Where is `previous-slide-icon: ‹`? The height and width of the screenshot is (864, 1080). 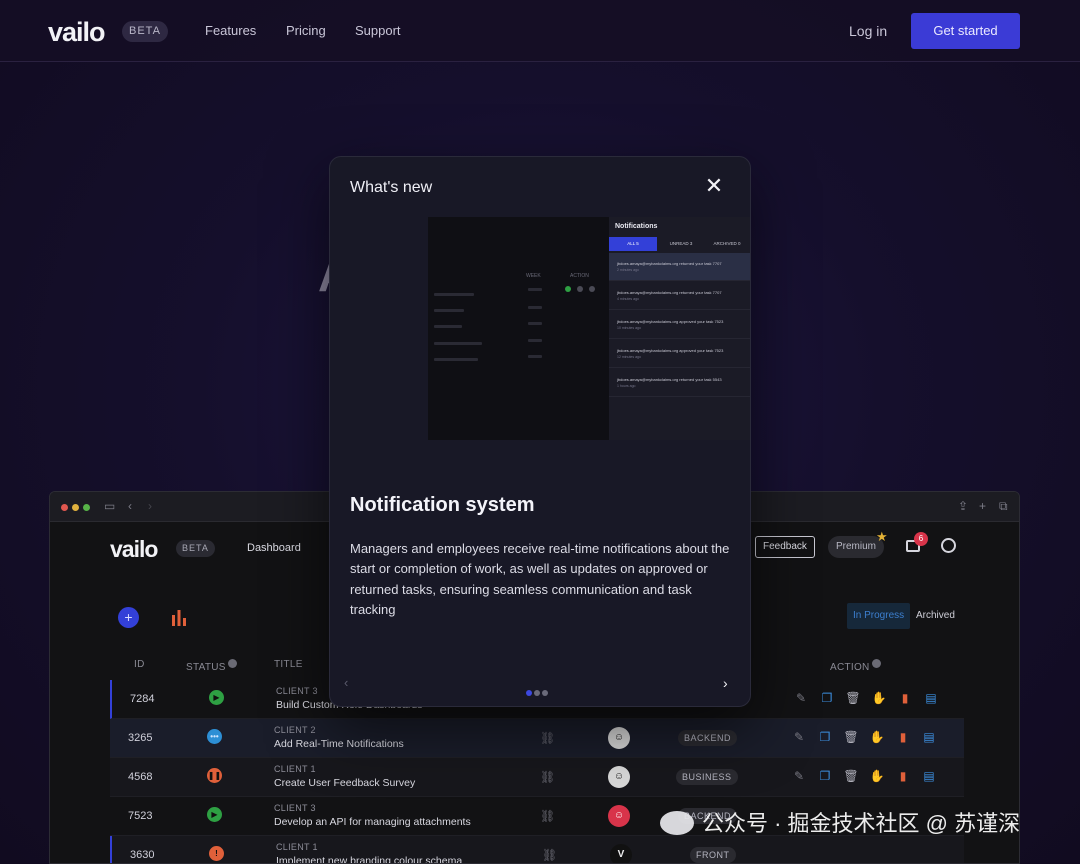 previous-slide-icon: ‹ is located at coordinates (346, 682).